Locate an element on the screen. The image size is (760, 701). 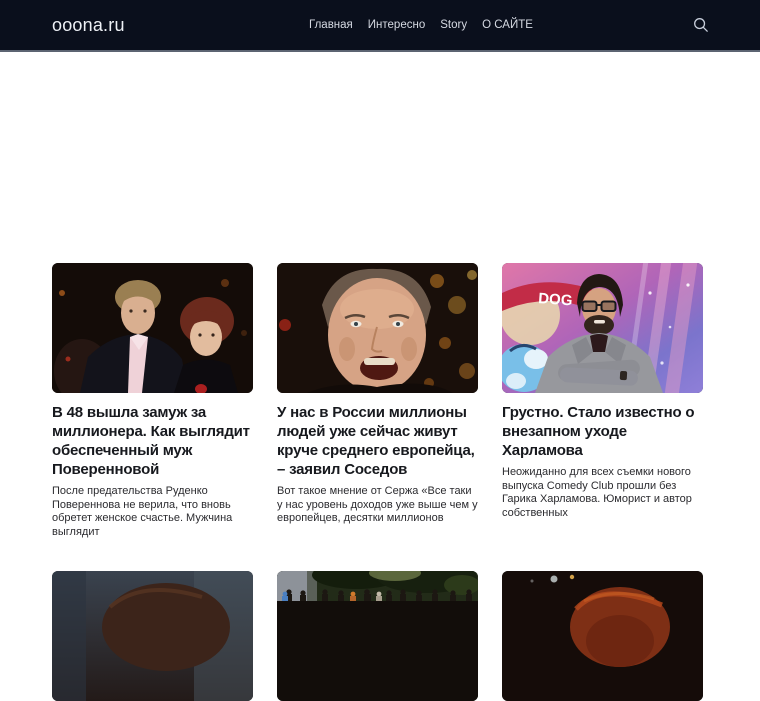
nav-item-interesting: Интересно is located at coordinates (396, 25).